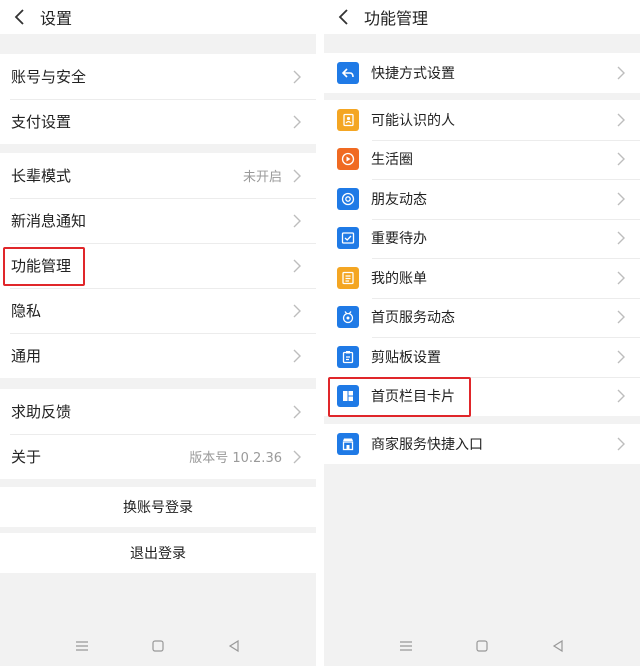  I want to click on row-shortcut-settings: 快捷方式设置, so click(482, 73).